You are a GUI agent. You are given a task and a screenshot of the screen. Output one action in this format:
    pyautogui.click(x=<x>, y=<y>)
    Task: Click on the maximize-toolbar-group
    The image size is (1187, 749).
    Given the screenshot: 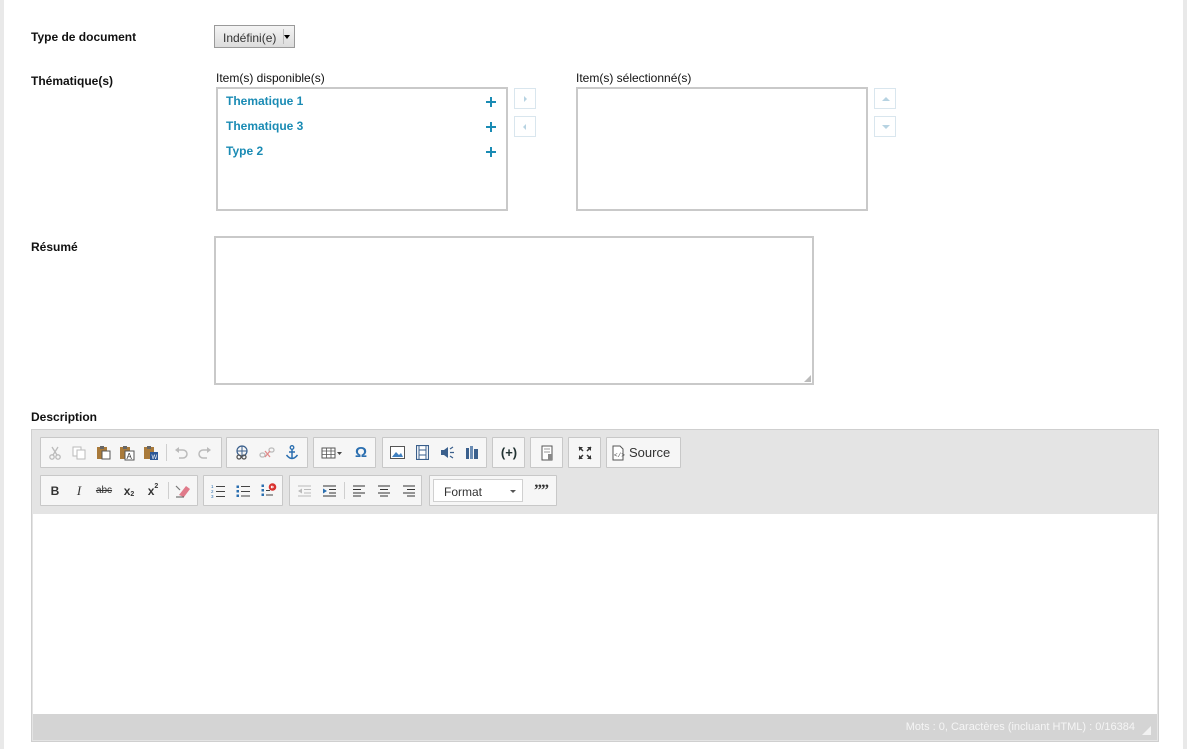 What is the action you would take?
    pyautogui.click(x=584, y=452)
    